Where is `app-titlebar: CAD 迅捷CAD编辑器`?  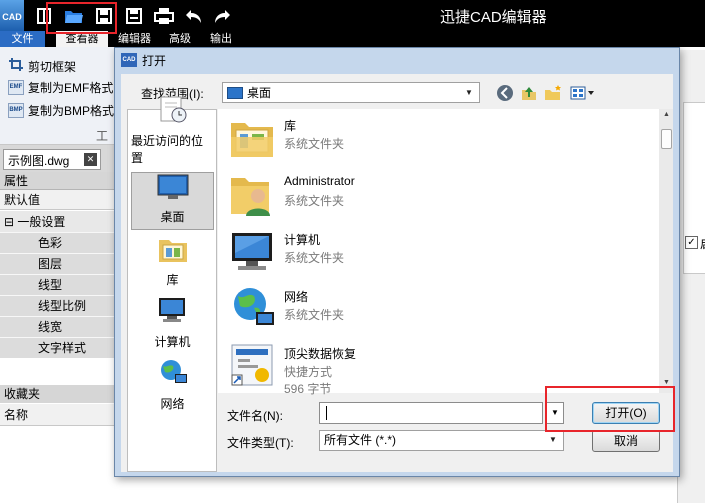 app-titlebar: CAD 迅捷CAD编辑器 is located at coordinates (352, 15).